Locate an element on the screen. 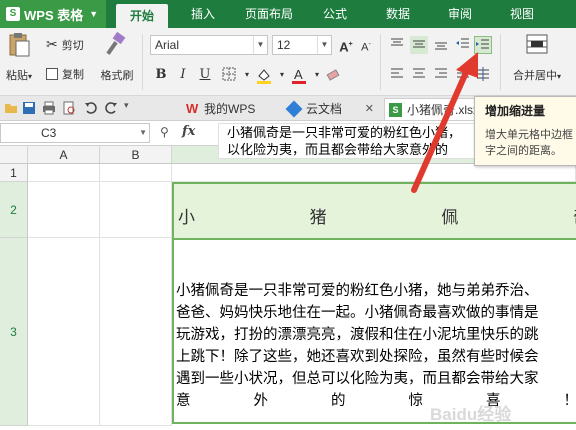 Image resolution: width=576 pixels, height=430 pixels. folder-icon is located at coordinates (11, 108).